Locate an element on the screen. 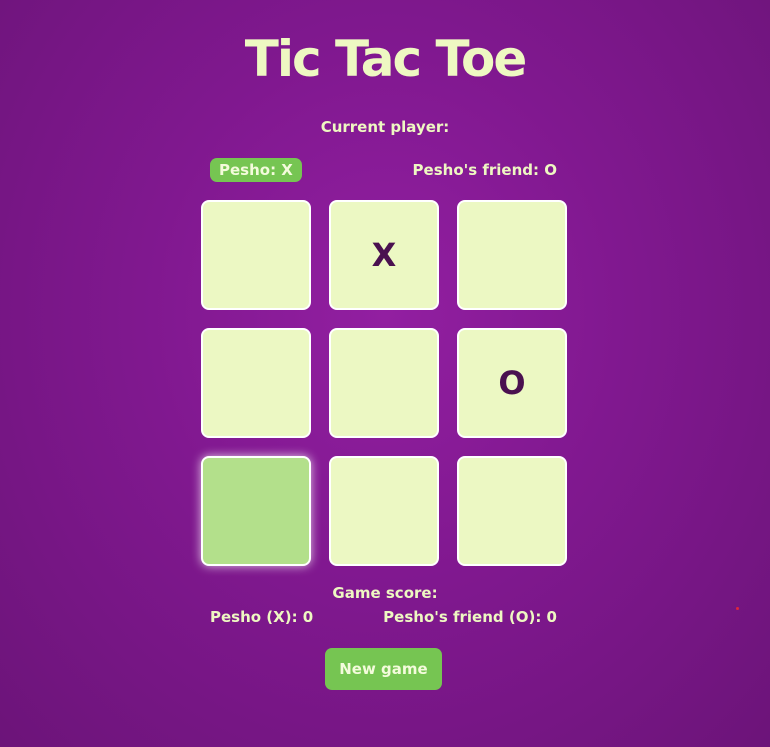 The height and width of the screenshot is (747, 770). board-cell-2: X is located at coordinates (384, 255).